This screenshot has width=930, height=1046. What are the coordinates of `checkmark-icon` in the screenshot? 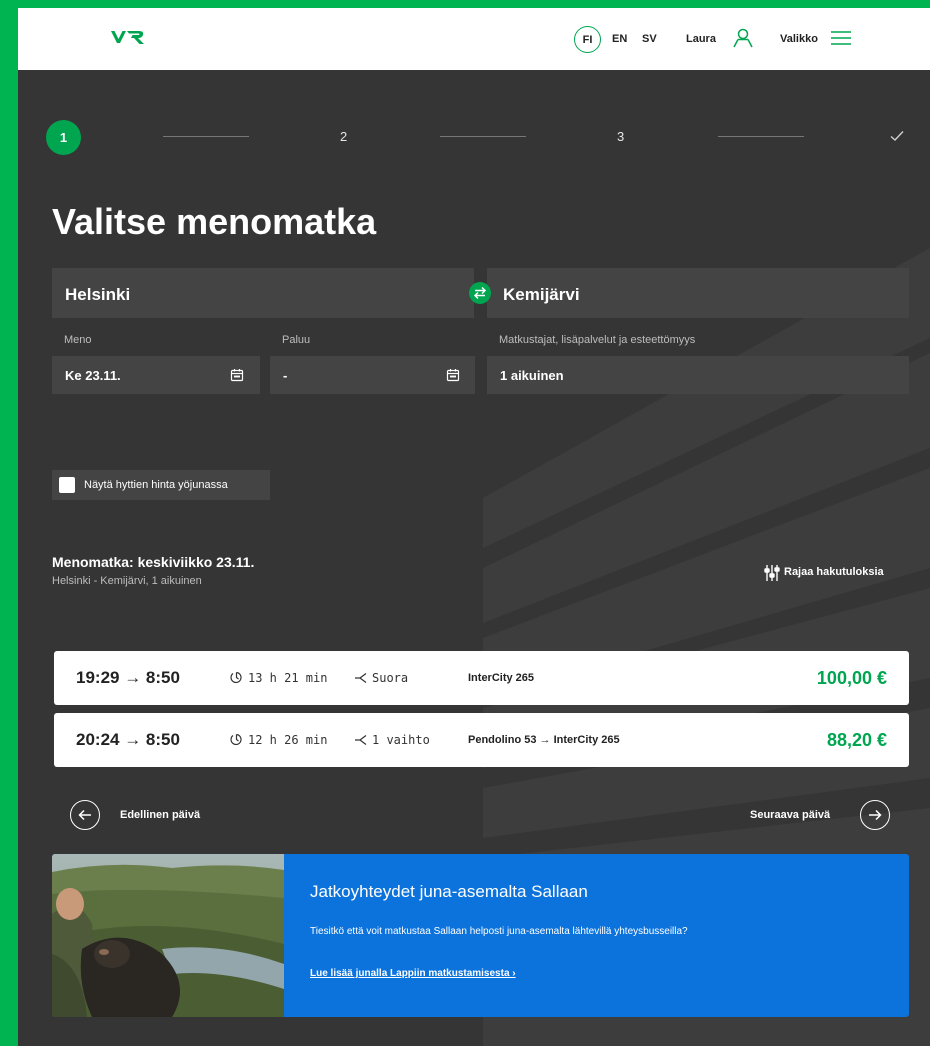 It's located at (897, 138).